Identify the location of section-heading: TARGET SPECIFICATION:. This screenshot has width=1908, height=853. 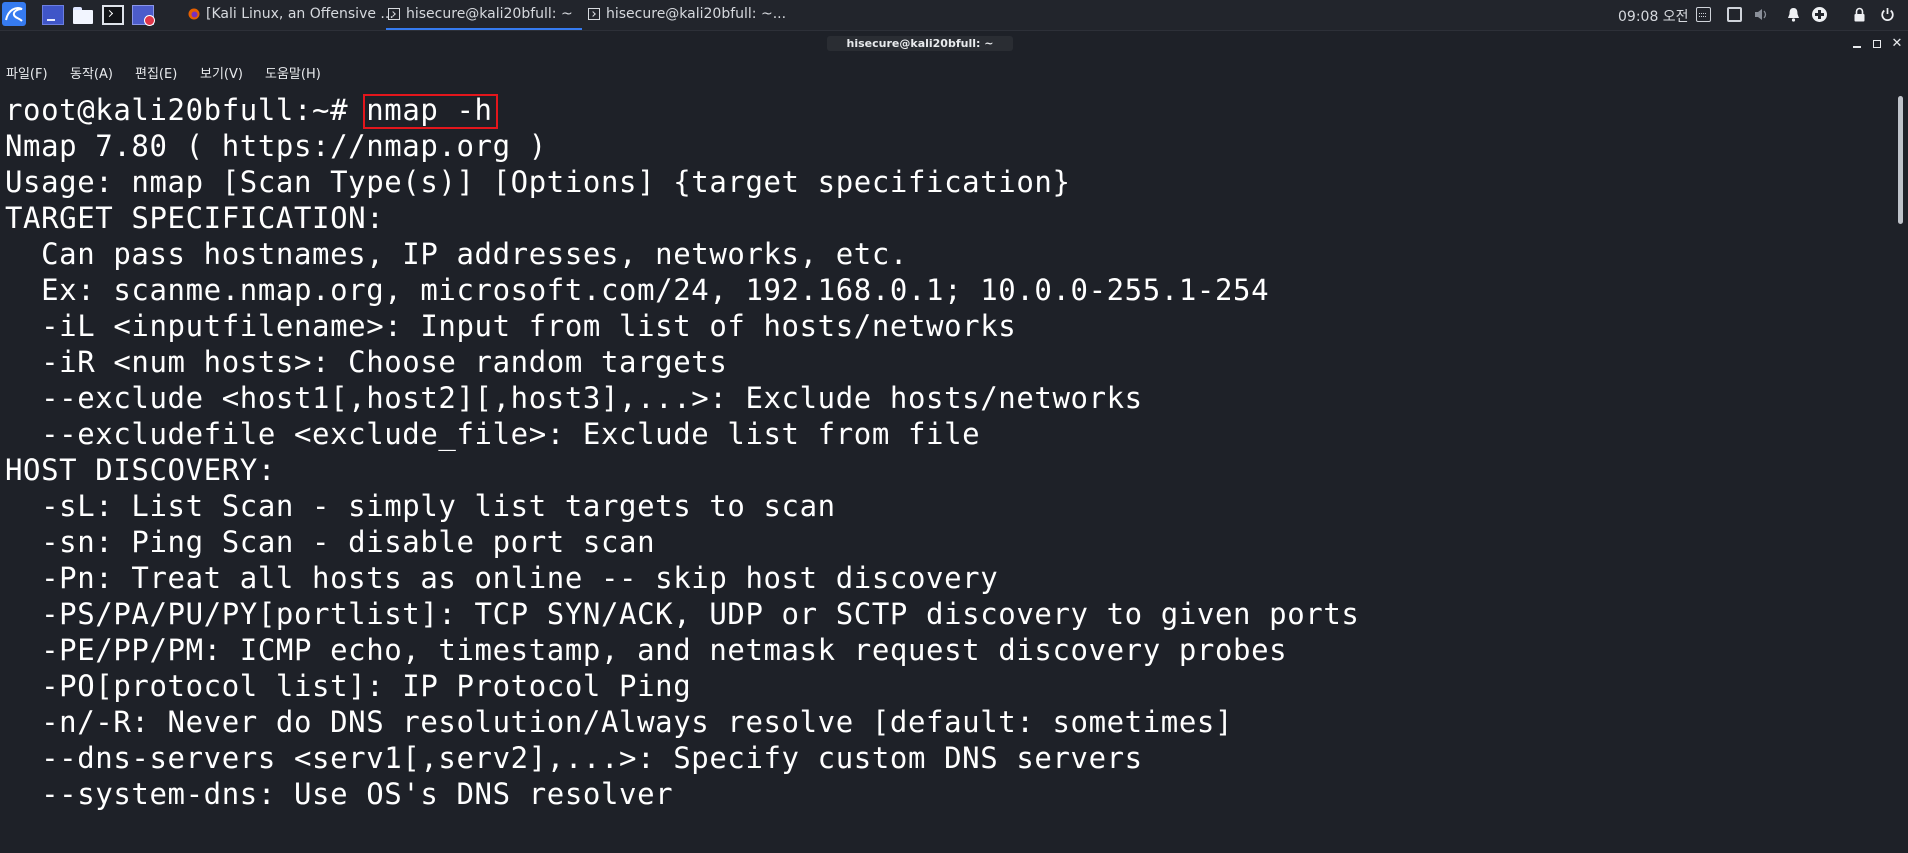
(195, 218).